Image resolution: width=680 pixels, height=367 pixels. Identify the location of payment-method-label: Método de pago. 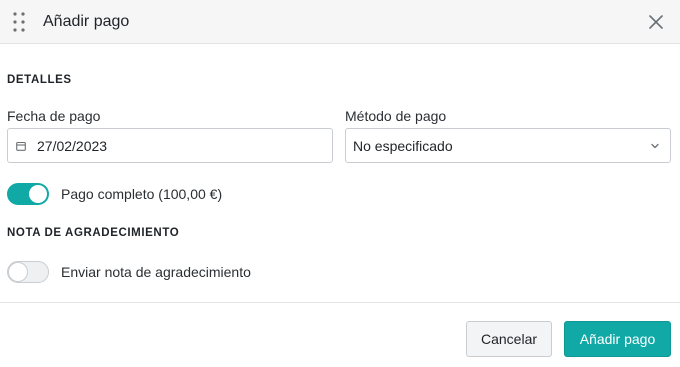
(396, 116).